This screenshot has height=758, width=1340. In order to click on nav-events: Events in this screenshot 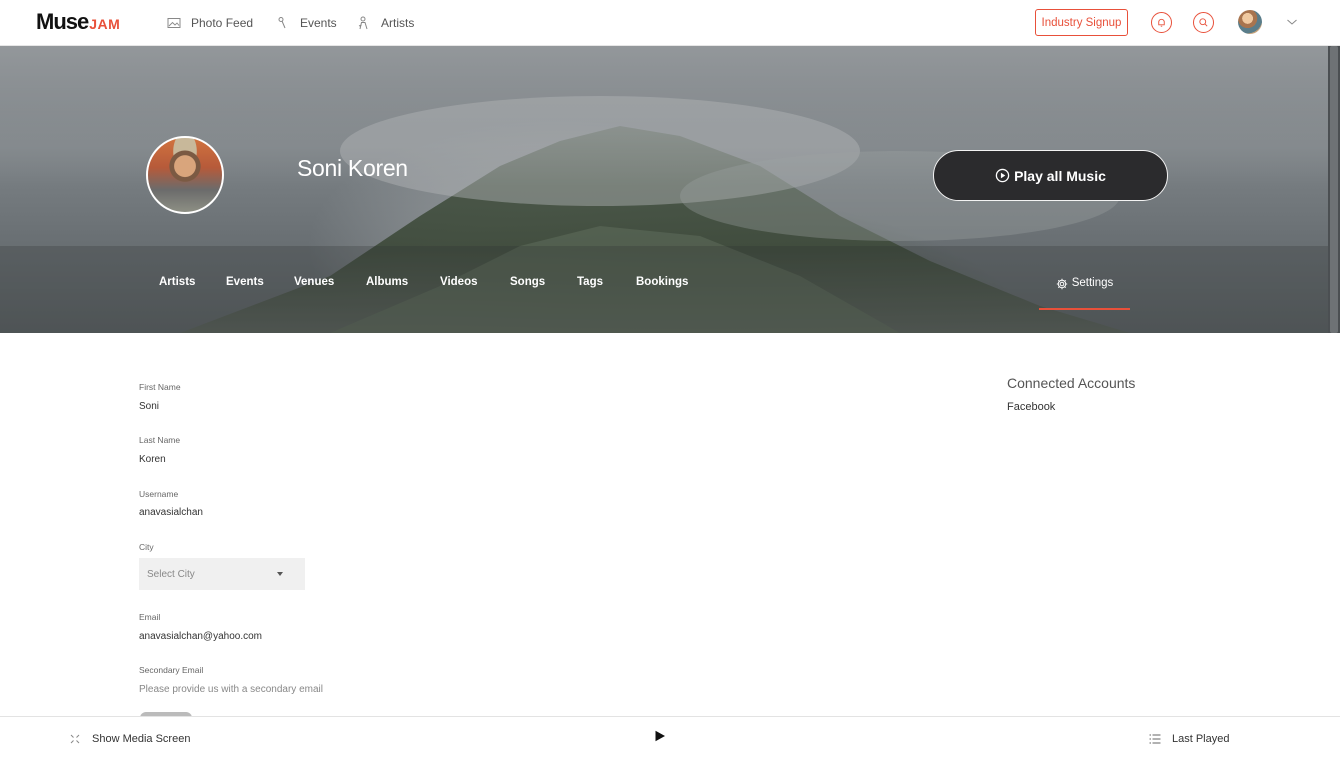, I will do `click(306, 23)`.